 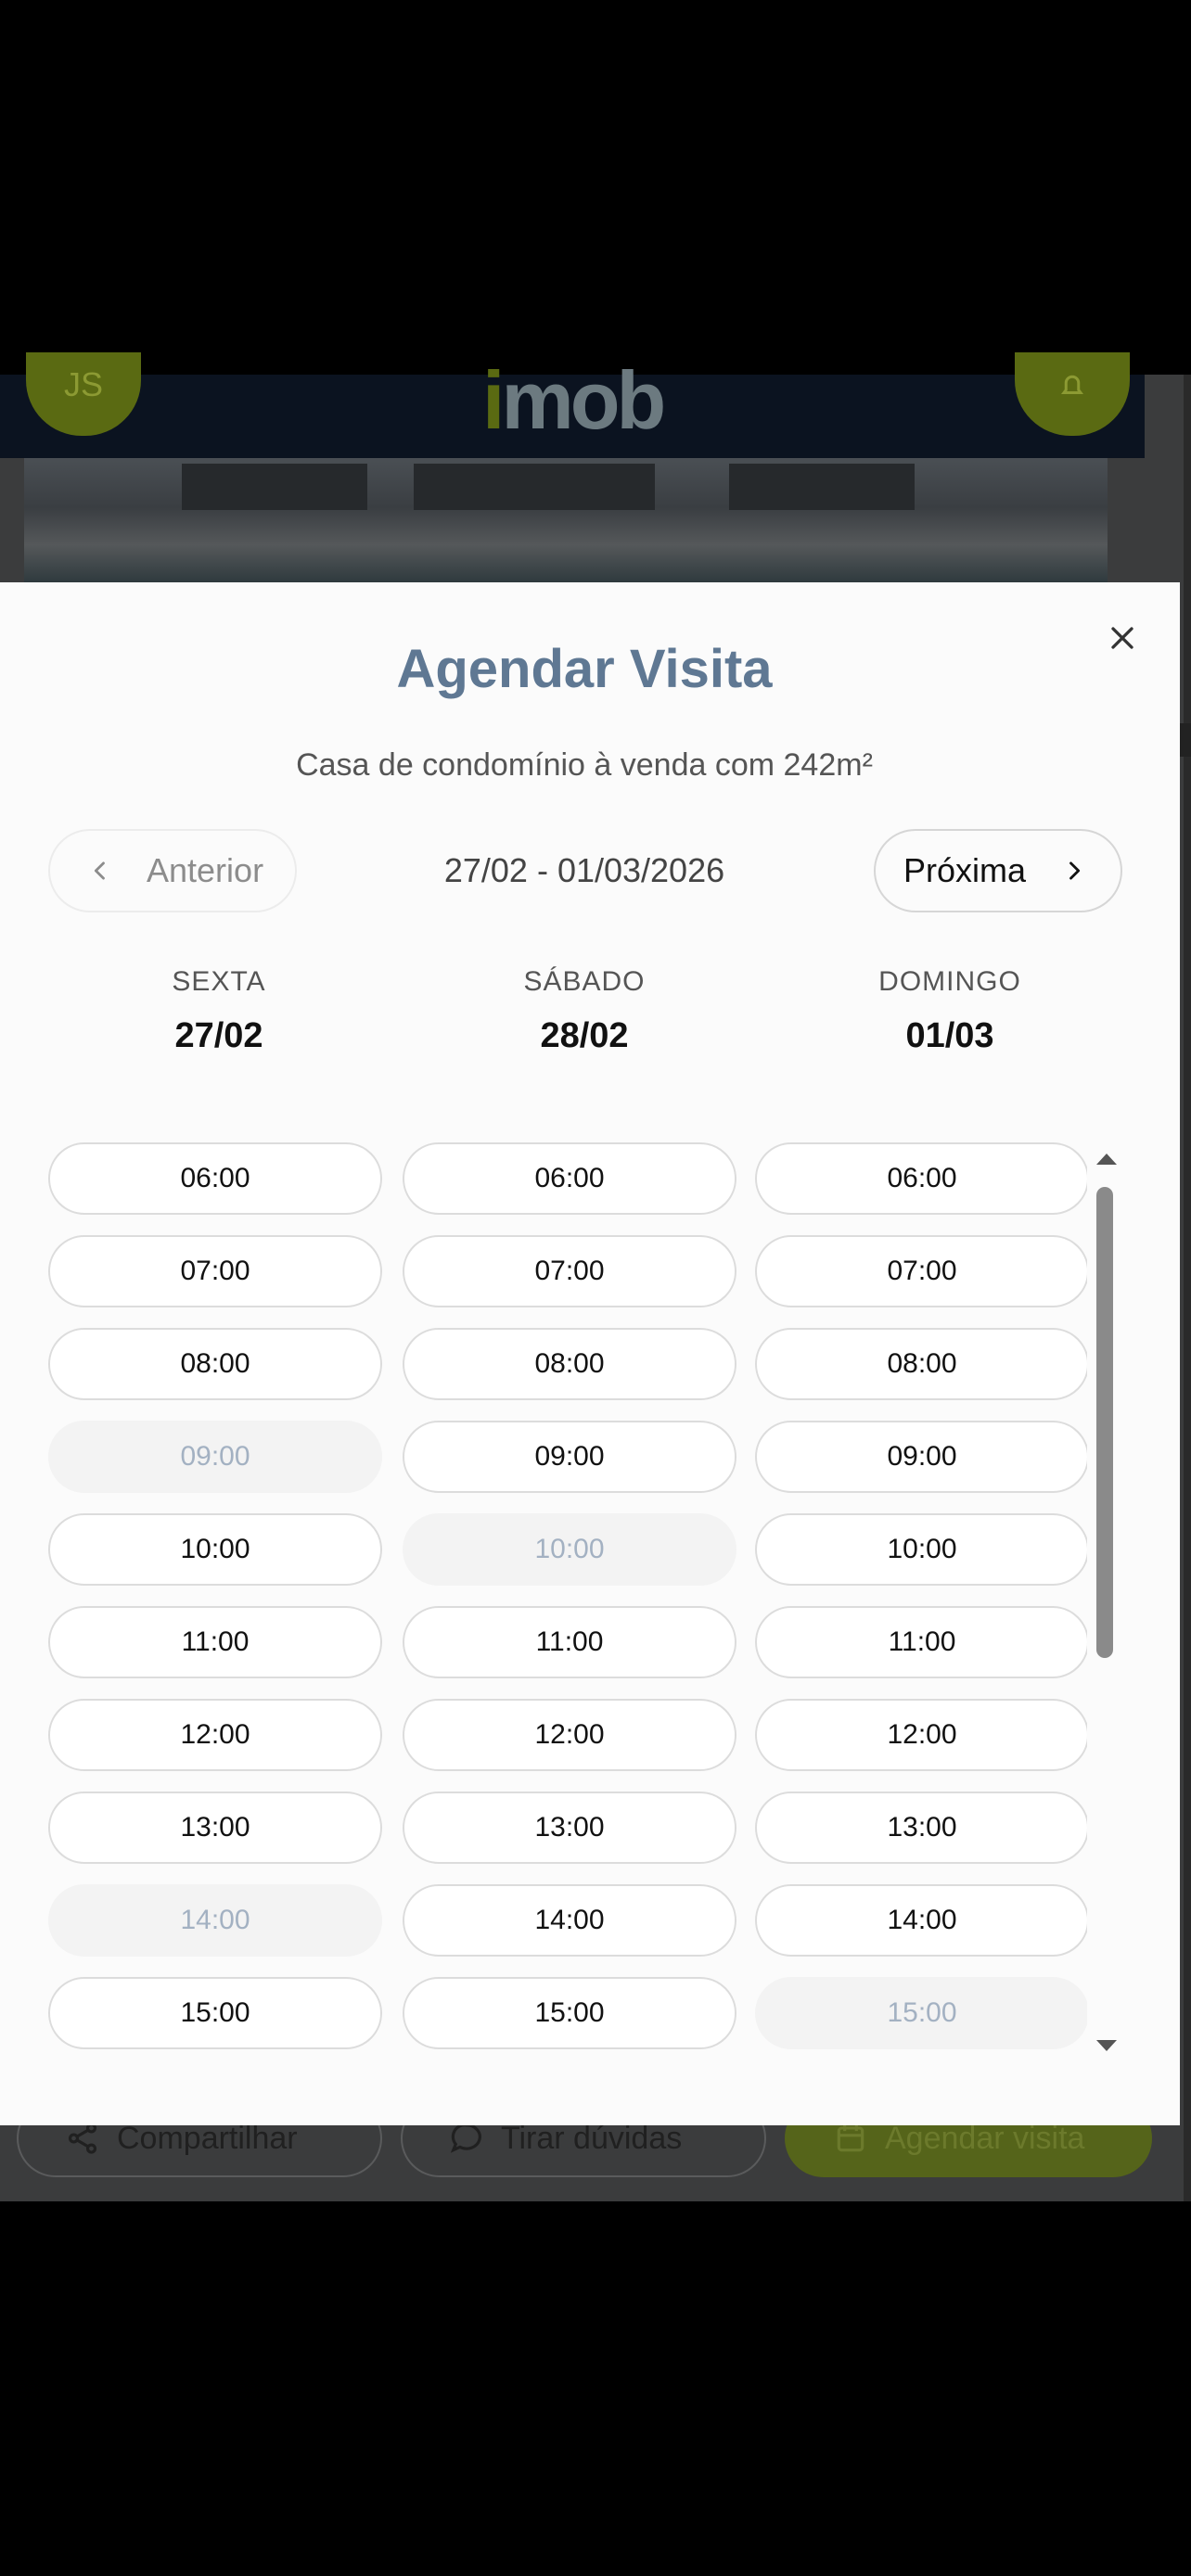 I want to click on modal-title: Agendar Visita, so click(x=584, y=669).